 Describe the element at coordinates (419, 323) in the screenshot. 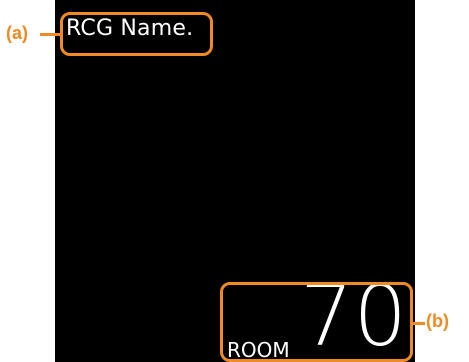

I see `callout-b-connector` at that location.